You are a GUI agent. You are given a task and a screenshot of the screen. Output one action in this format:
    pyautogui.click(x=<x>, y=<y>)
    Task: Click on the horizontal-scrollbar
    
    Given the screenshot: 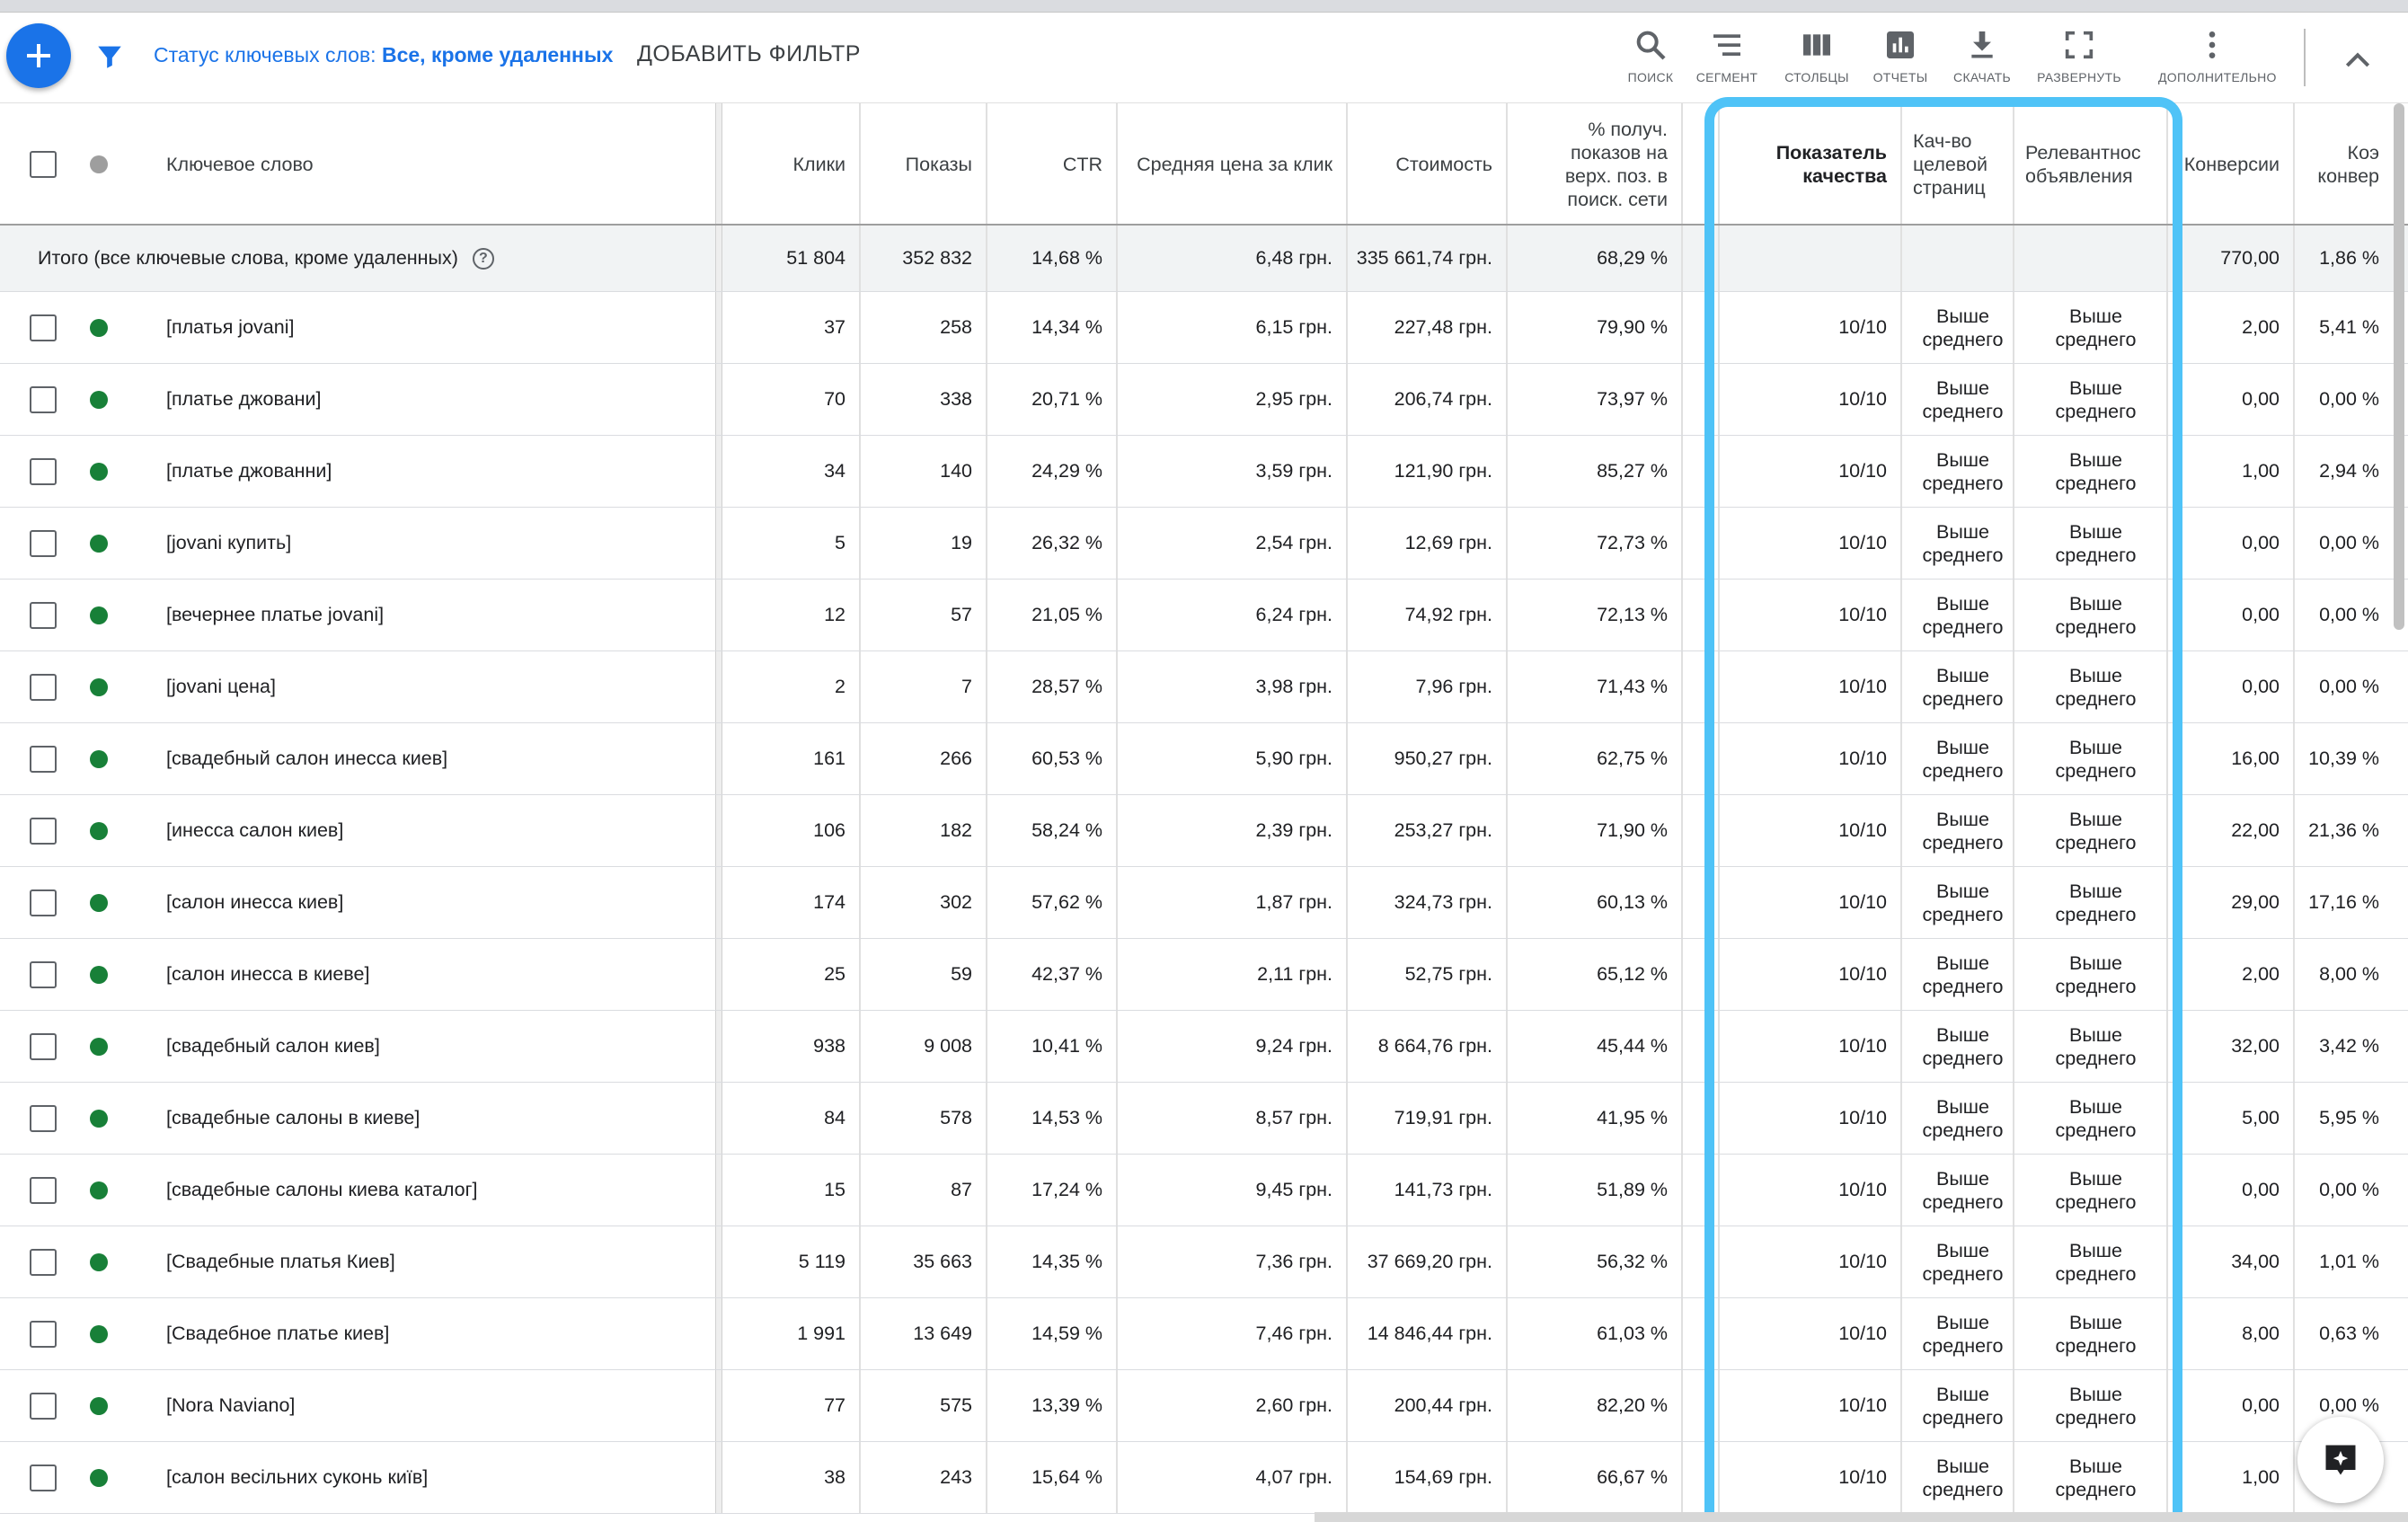 What is the action you would take?
    pyautogui.click(x=1861, y=1517)
    